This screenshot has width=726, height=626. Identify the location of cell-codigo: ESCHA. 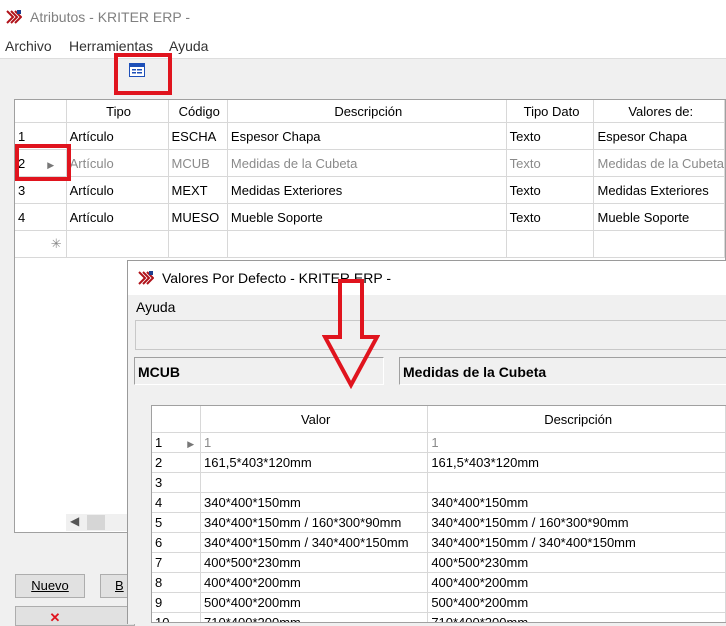
(198, 136).